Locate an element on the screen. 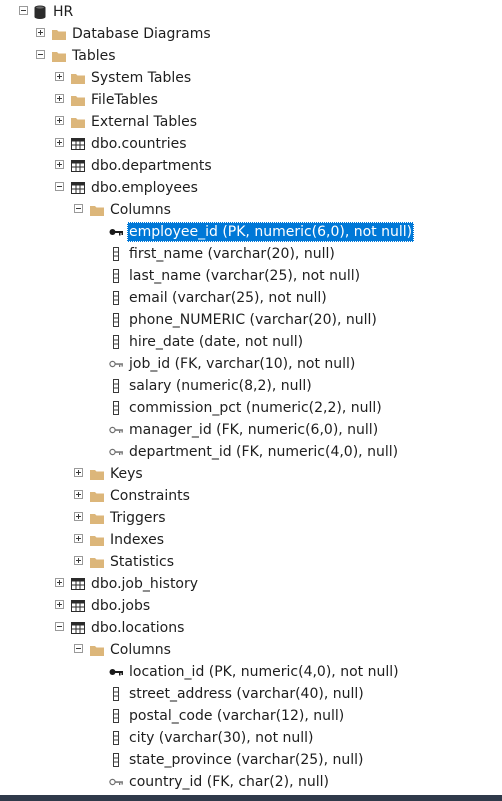 The width and height of the screenshot is (502, 801). tree-node-label: dbo.jobs is located at coordinates (121, 606).